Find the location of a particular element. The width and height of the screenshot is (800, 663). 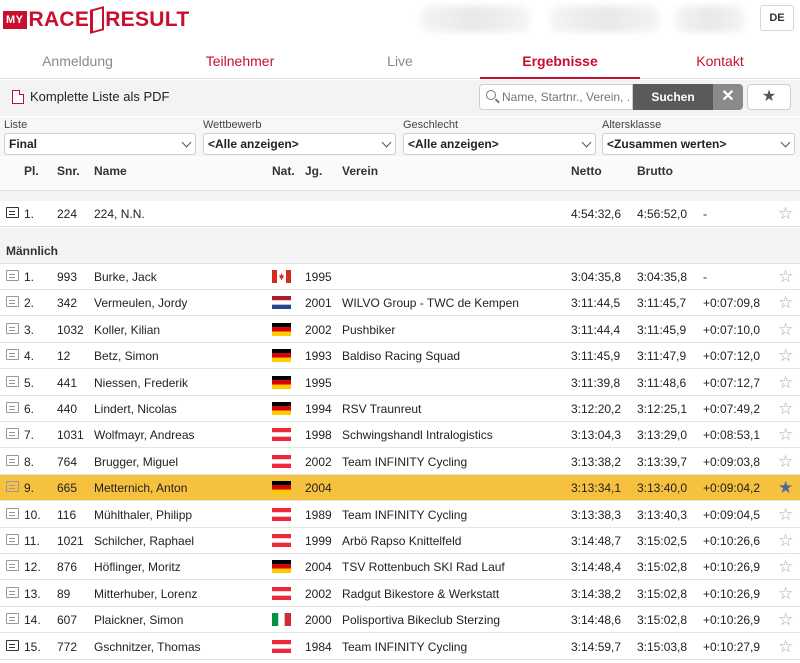

blurred-logo is located at coordinates (710, 19).